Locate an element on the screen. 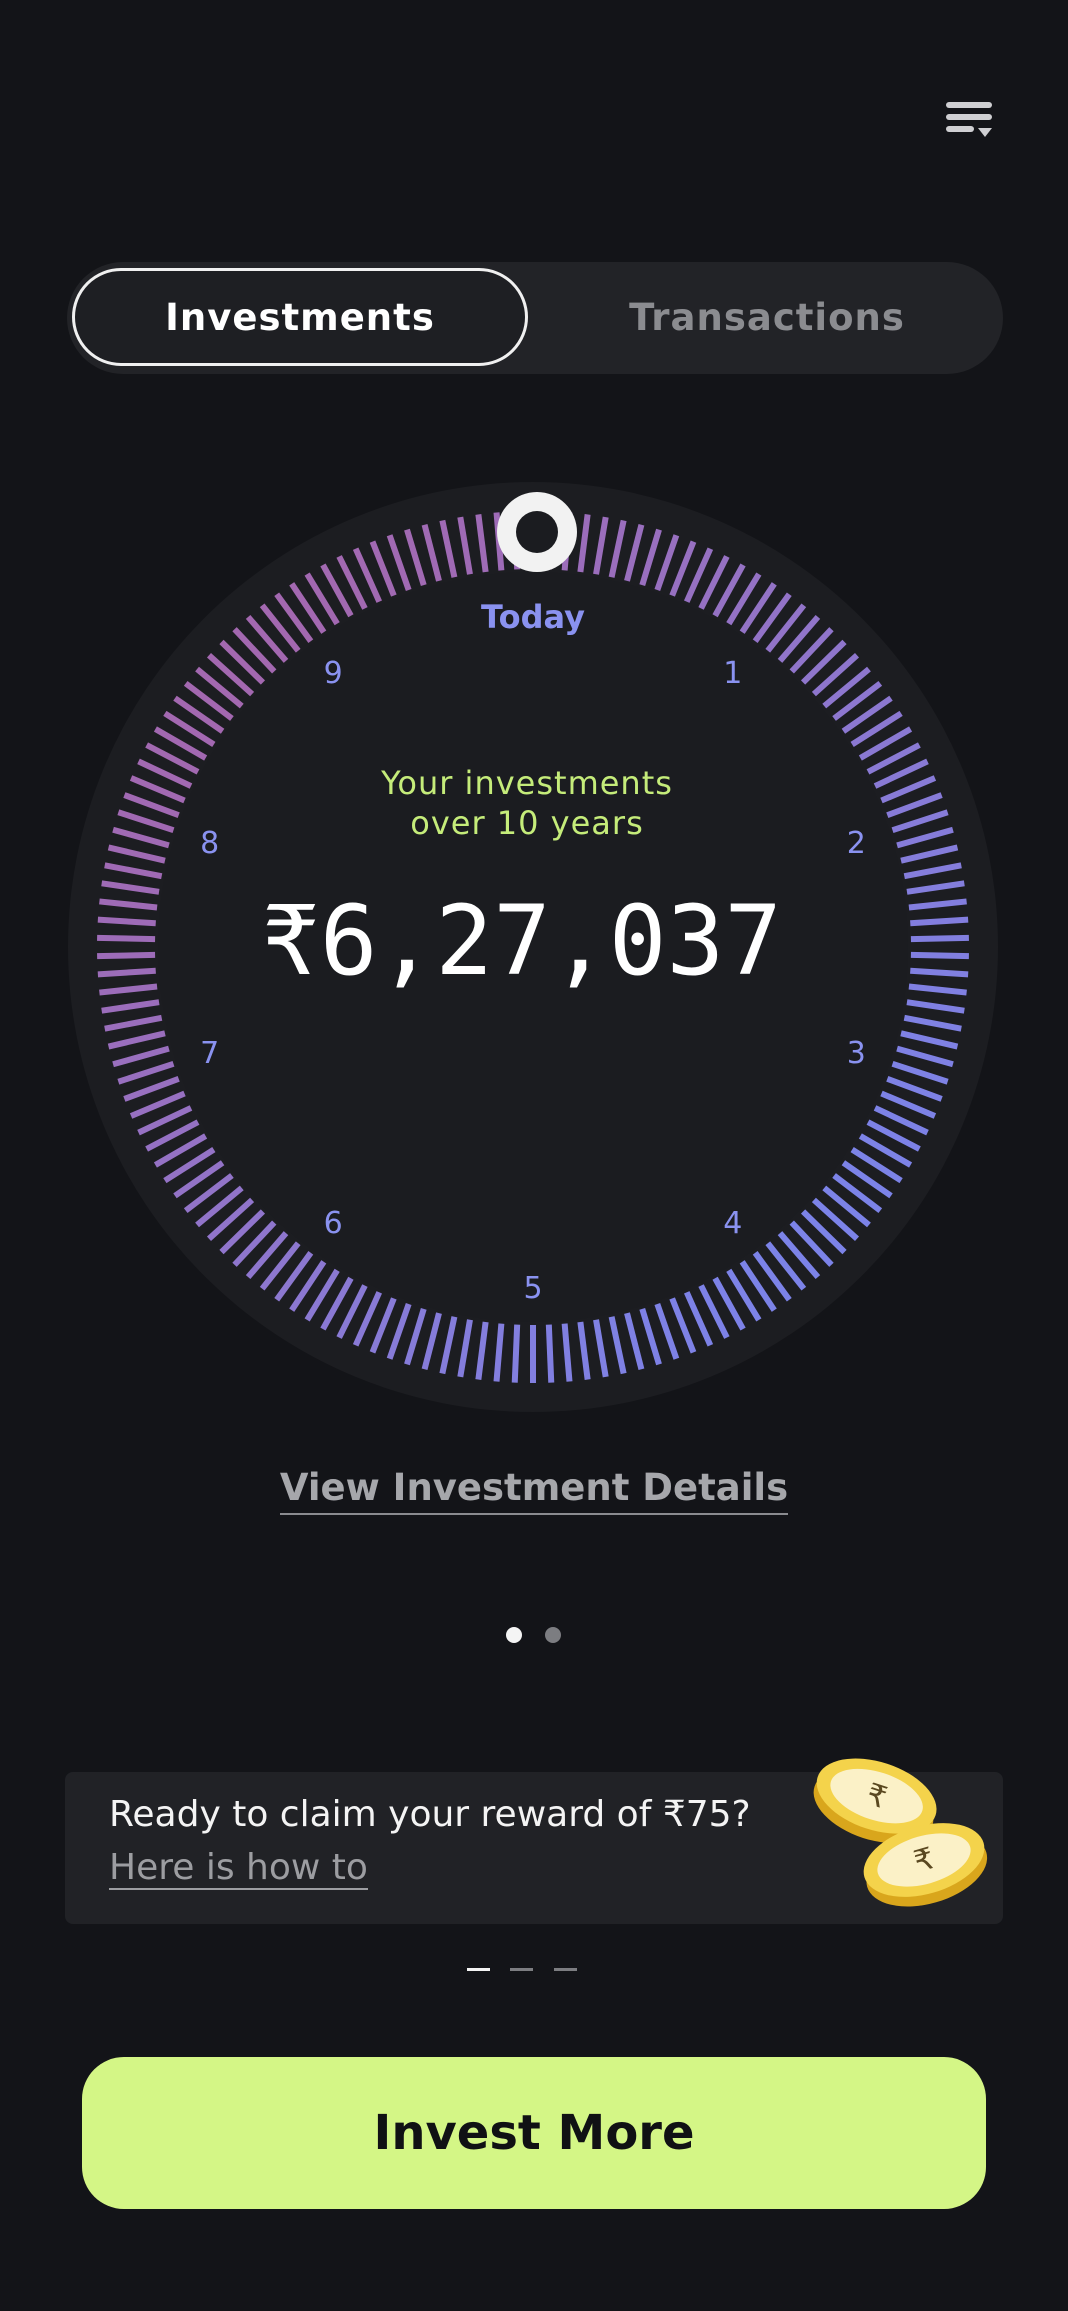 The height and width of the screenshot is (2311, 1068). pager-dot-active is located at coordinates (514, 1635).